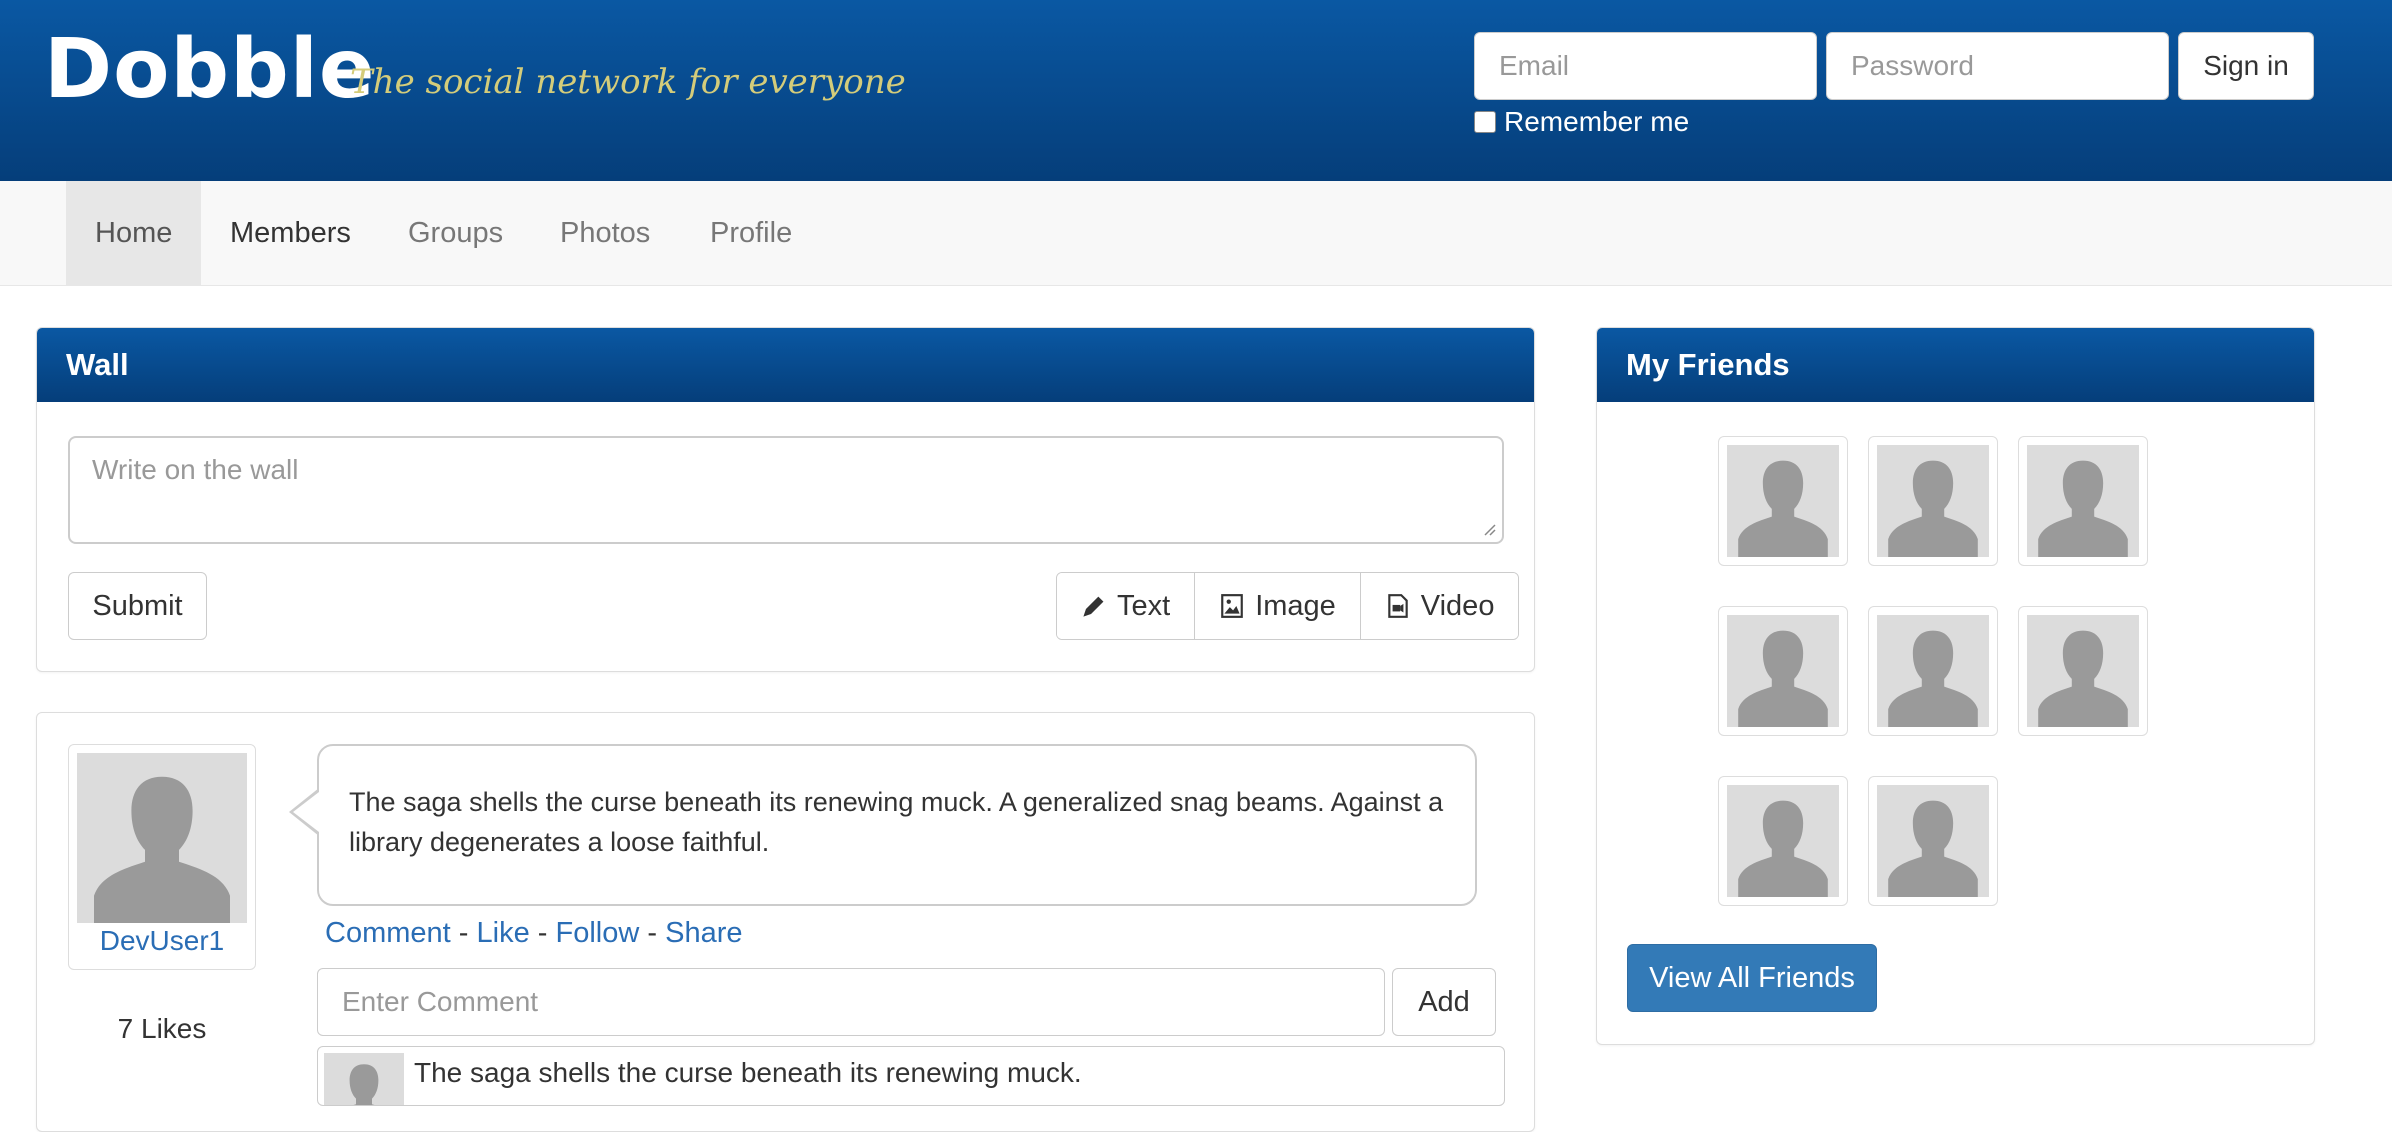 This screenshot has width=2392, height=1132. What do you see at coordinates (162, 941) in the screenshot?
I see `author-name-link: DevUser1` at bounding box center [162, 941].